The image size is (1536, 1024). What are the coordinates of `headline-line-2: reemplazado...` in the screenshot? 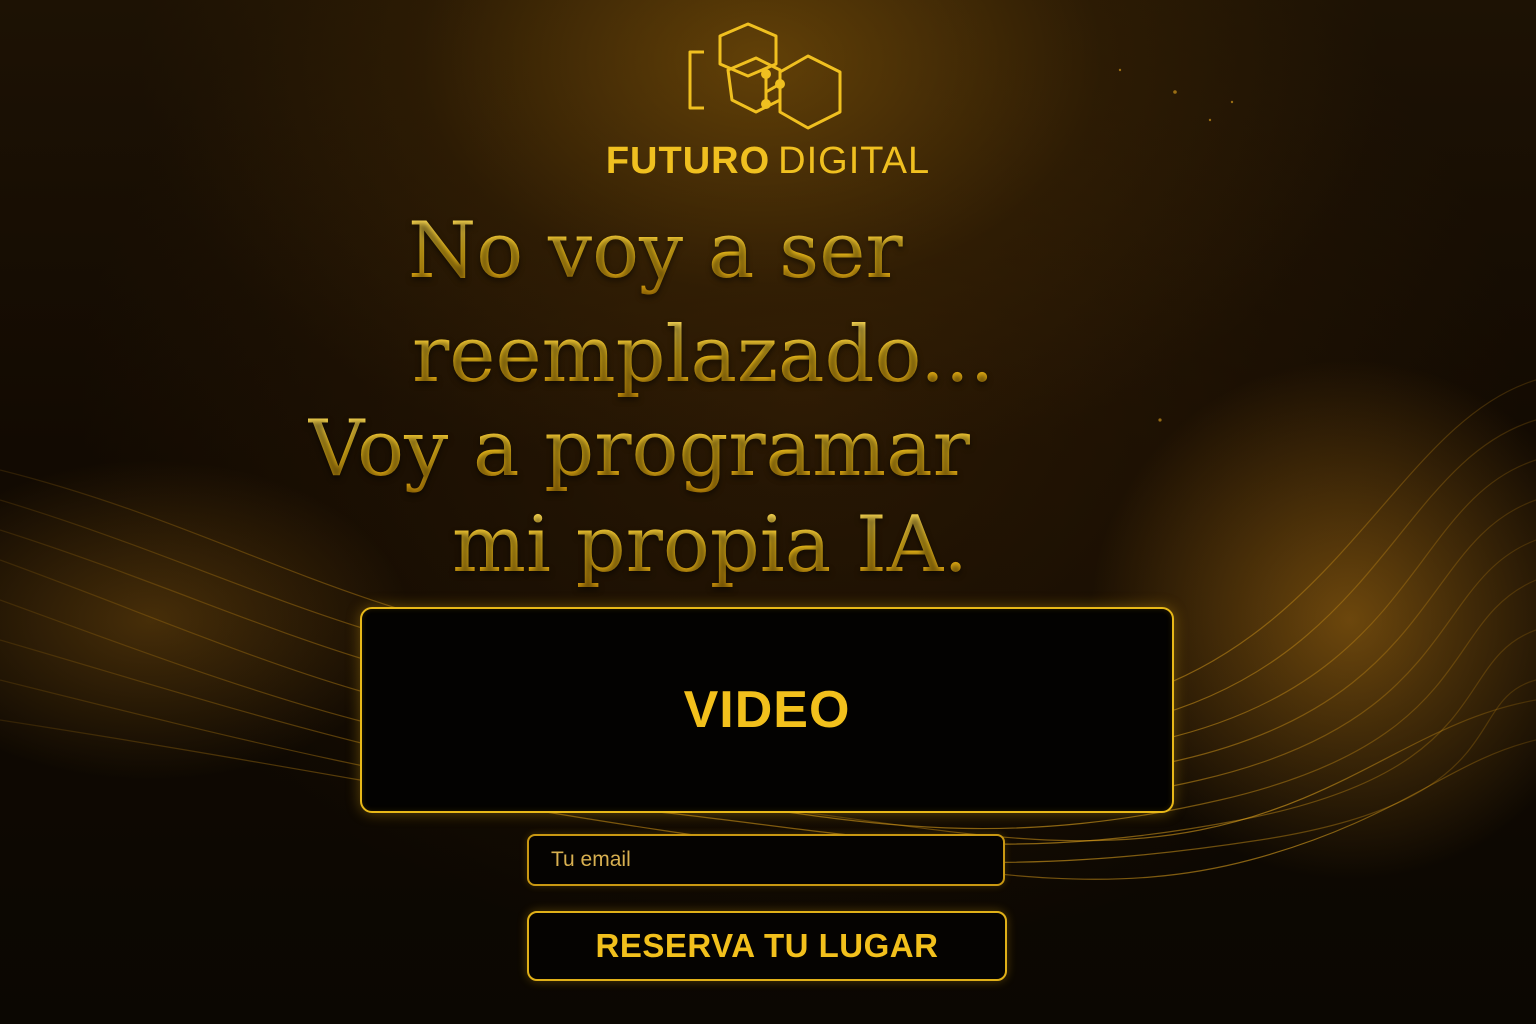 It's located at (703, 355).